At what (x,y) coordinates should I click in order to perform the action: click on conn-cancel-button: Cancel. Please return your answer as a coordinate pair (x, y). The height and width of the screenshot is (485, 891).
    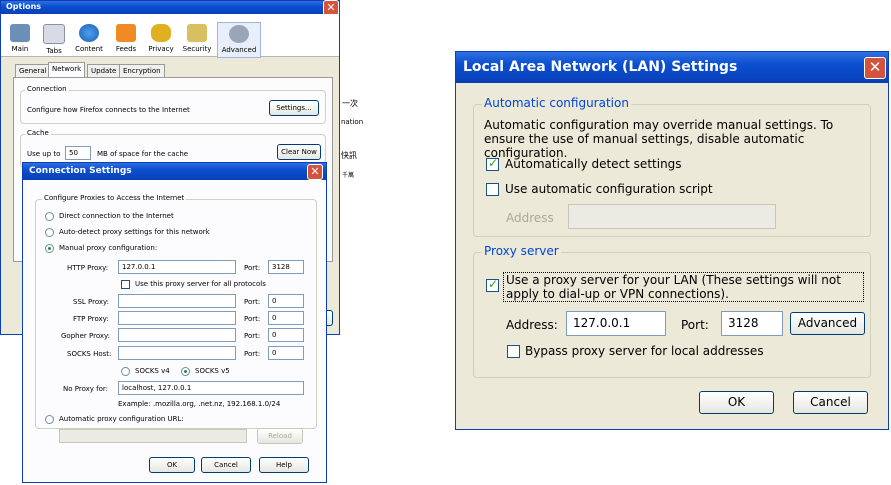
    Looking at the image, I should click on (226, 465).